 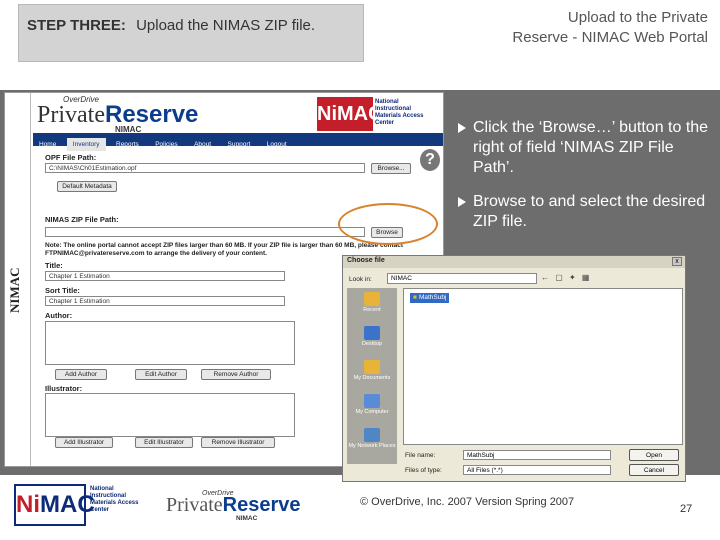 I want to click on footer-private-reserve-logo: OverDrive PrivateReserve NIMAC, so click(x=251, y=507).